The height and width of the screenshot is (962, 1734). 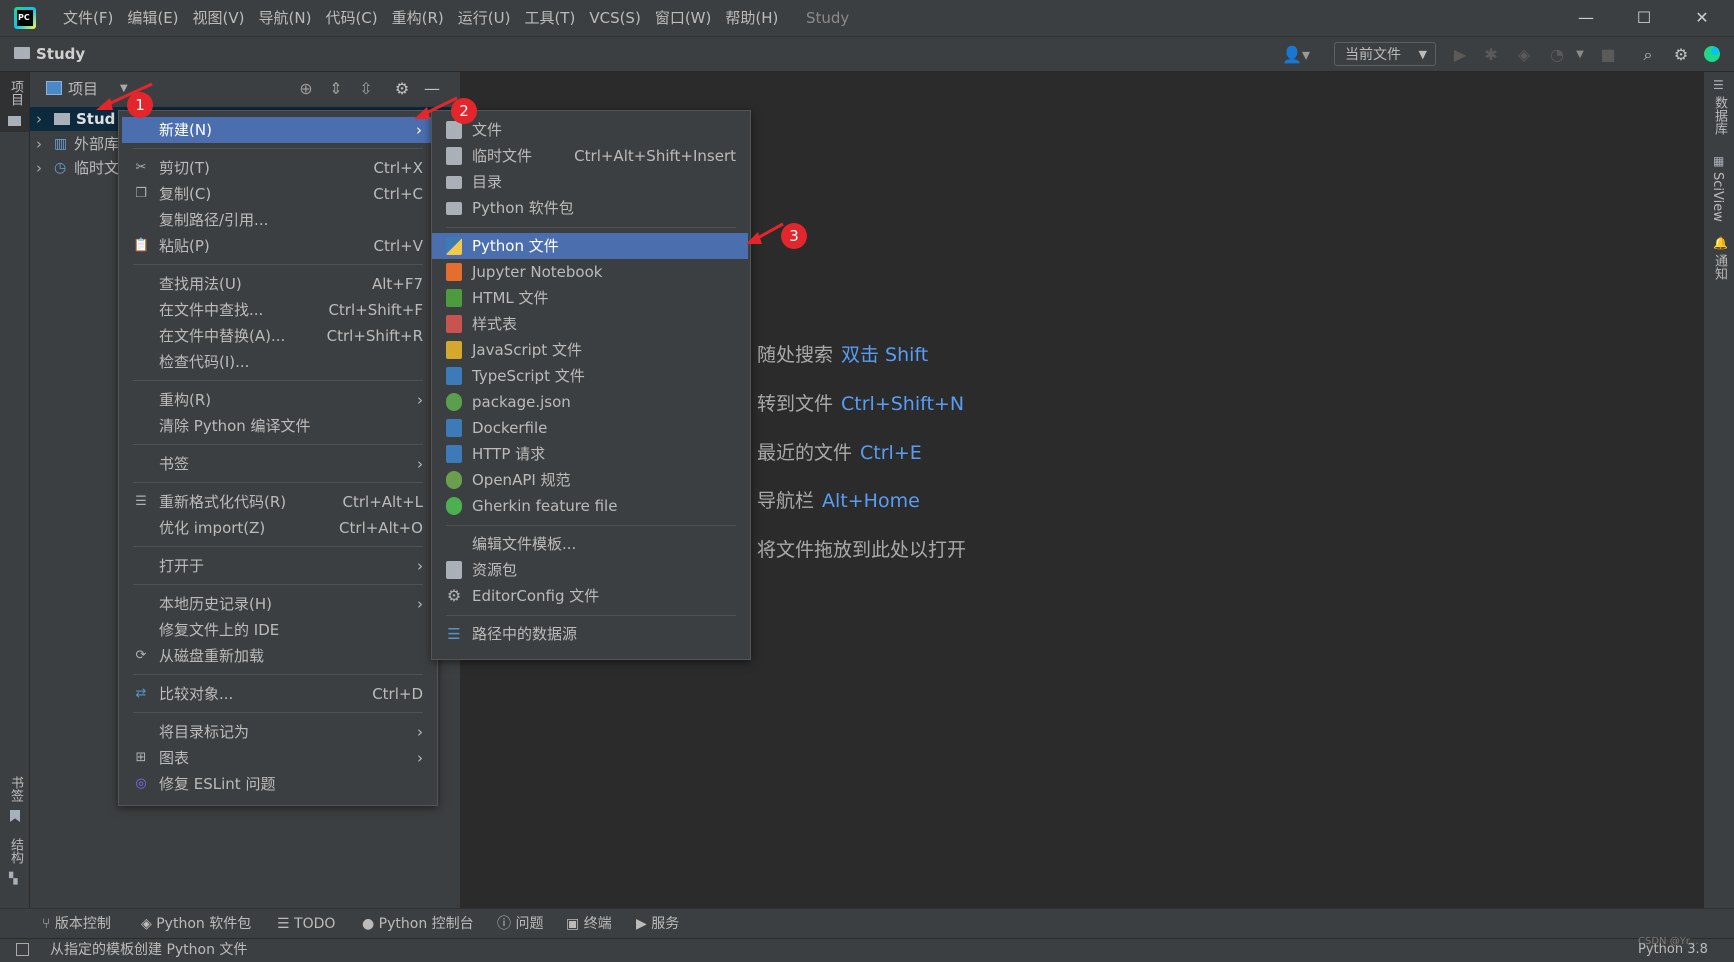 I want to click on play-circle-icon: ▶, so click(x=641, y=924).